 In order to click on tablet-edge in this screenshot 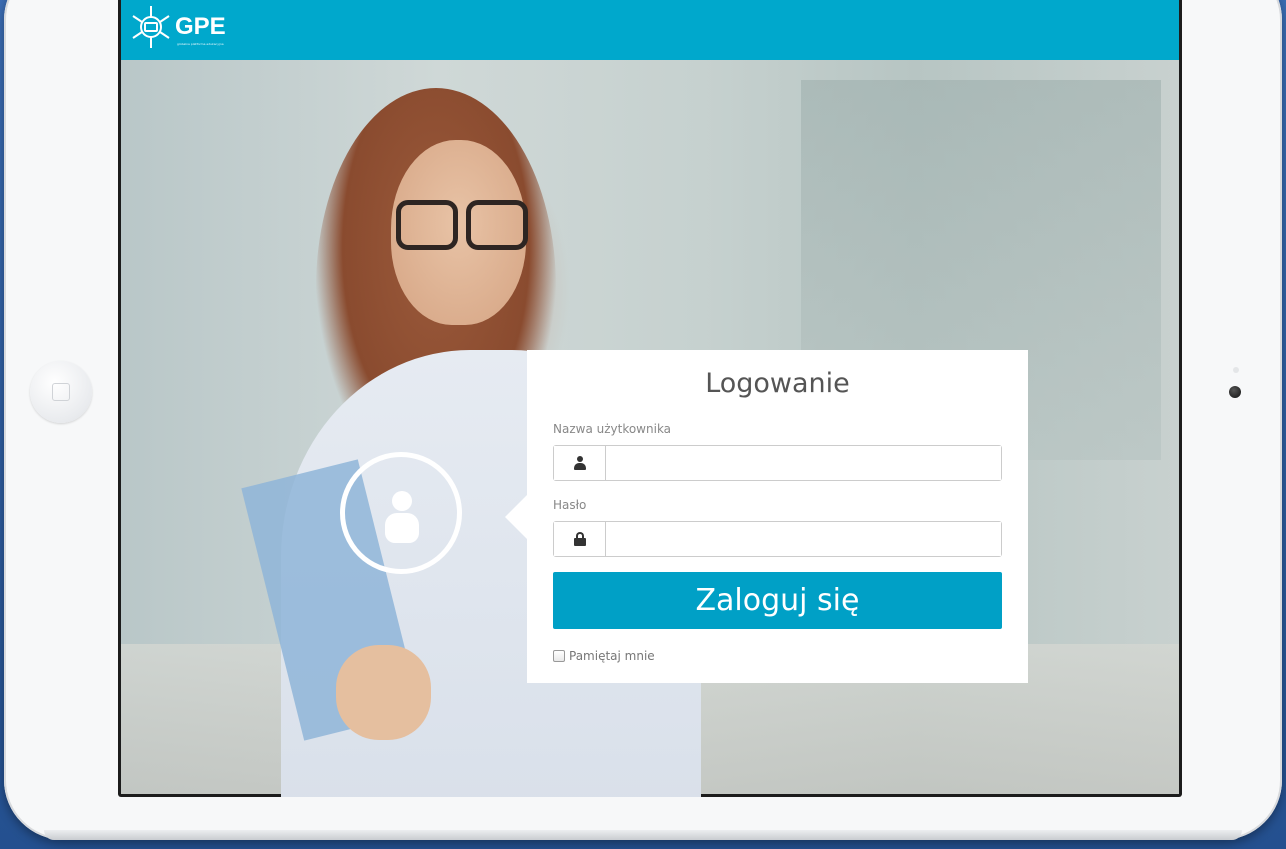, I will do `click(643, 835)`.